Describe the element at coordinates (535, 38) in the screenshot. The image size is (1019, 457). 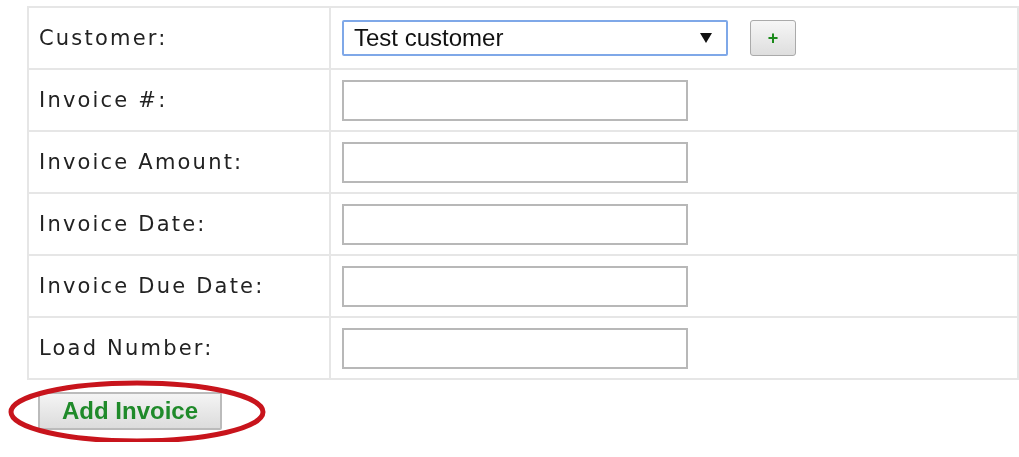
I see `customer-dropdown: Test customer` at that location.